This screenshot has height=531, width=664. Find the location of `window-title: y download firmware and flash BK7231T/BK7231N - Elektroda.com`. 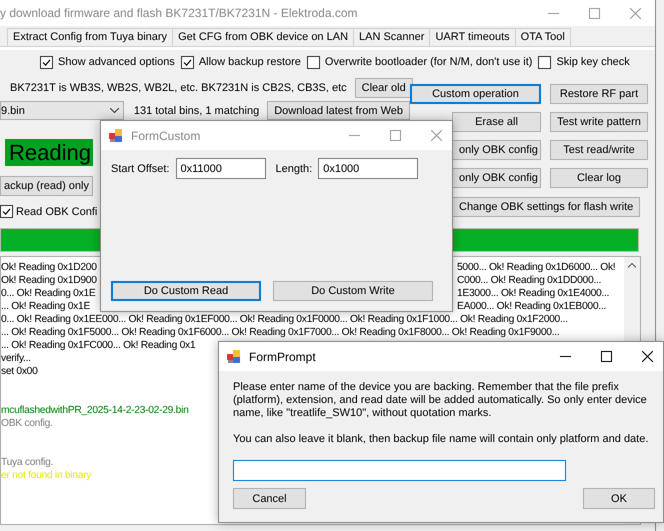

window-title: y download firmware and flash BK7231T/BK7231N - Elektroda.com is located at coordinates (179, 13).